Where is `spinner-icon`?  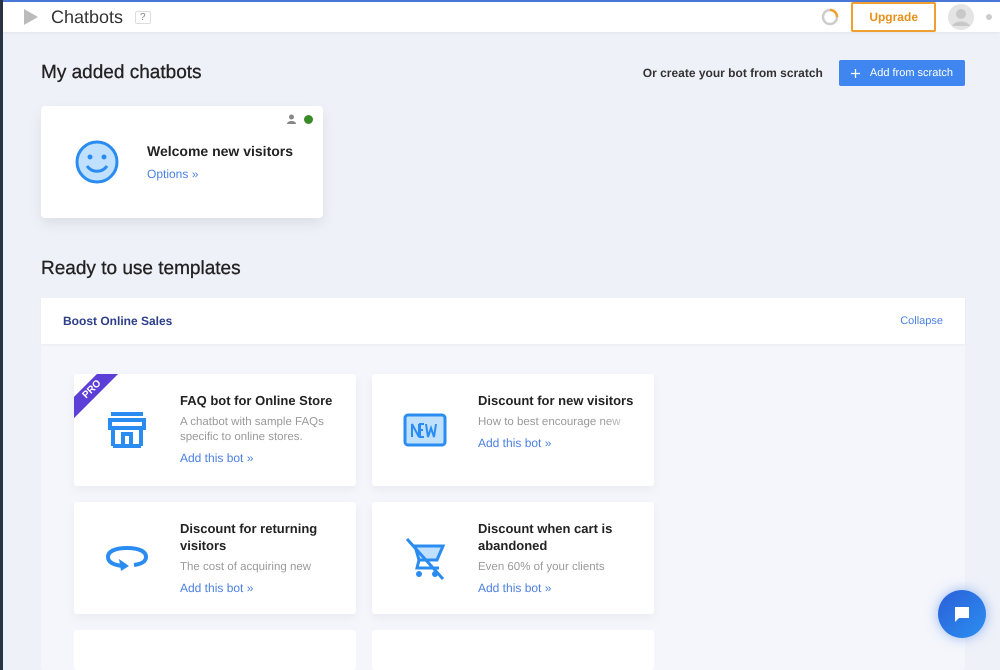
spinner-icon is located at coordinates (830, 17).